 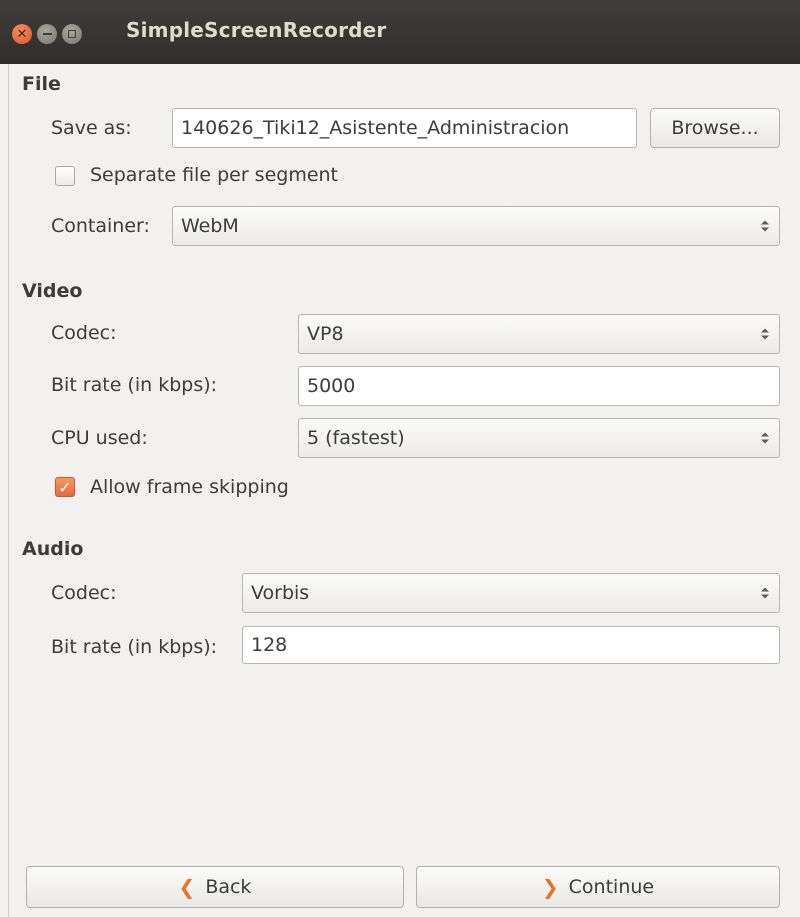 I want to click on window-title: SimpleScreenRecorder, so click(x=256, y=30).